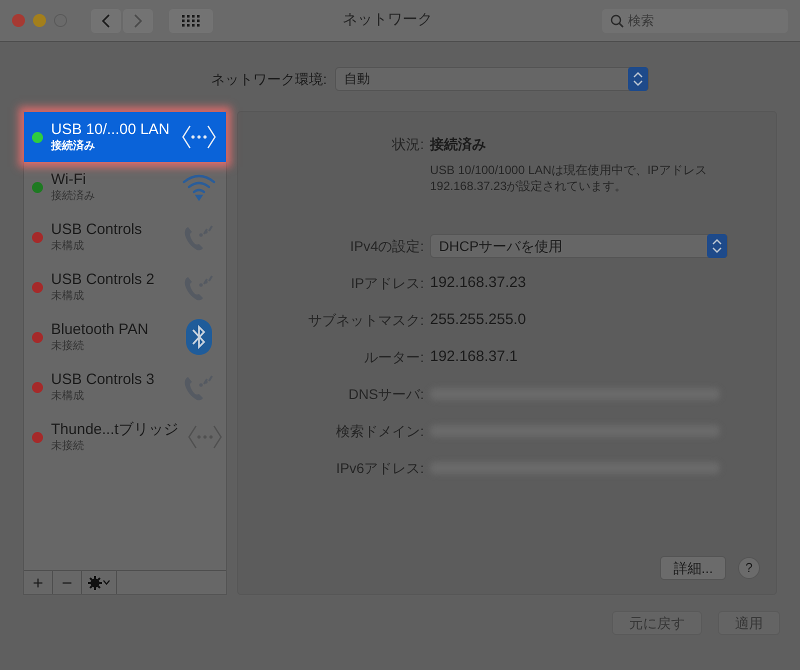 This screenshot has height=670, width=800. What do you see at coordinates (199, 187) in the screenshot?
I see `wifi-icon` at bounding box center [199, 187].